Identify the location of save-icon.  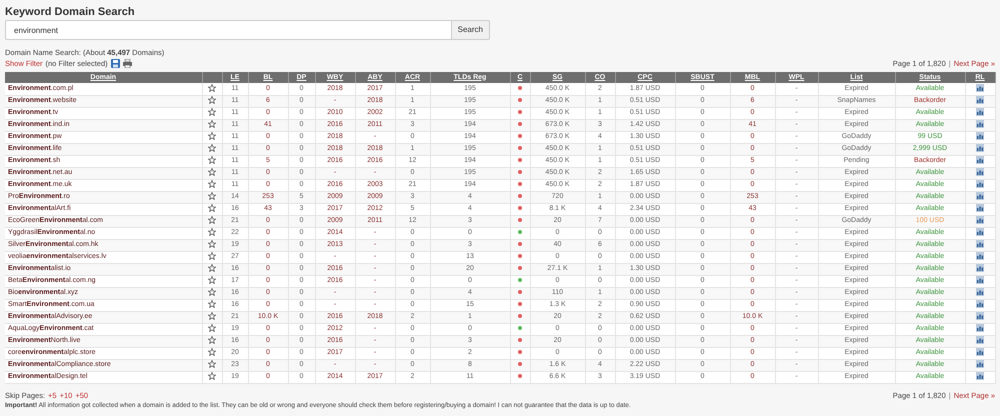
(115, 63).